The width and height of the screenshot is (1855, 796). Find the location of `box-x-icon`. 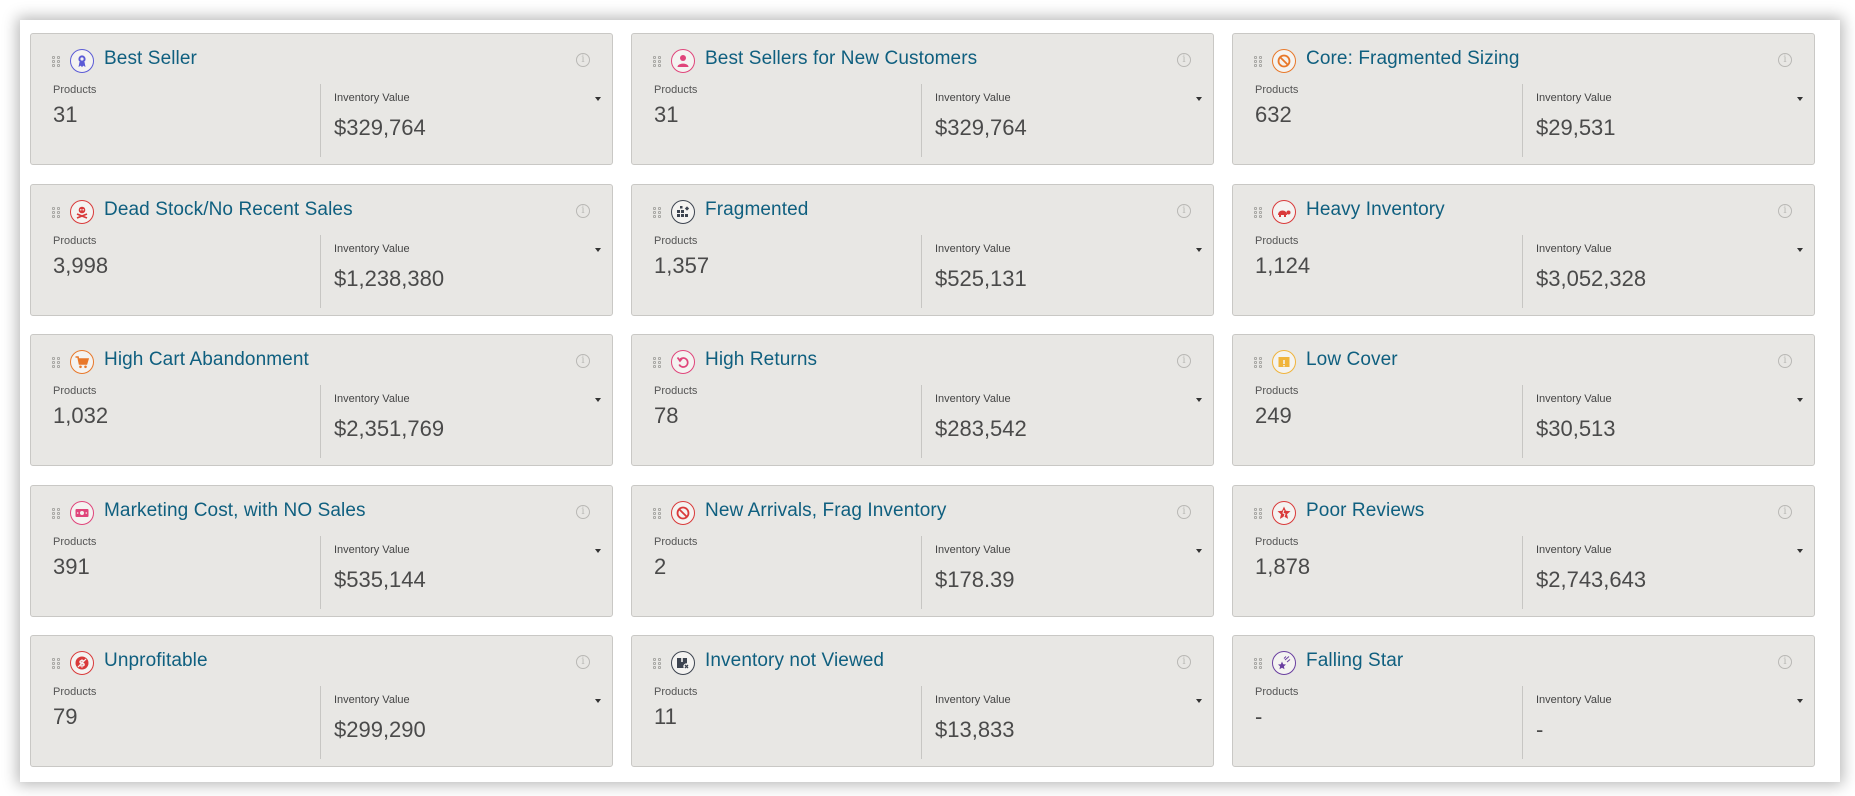

box-x-icon is located at coordinates (683, 663).